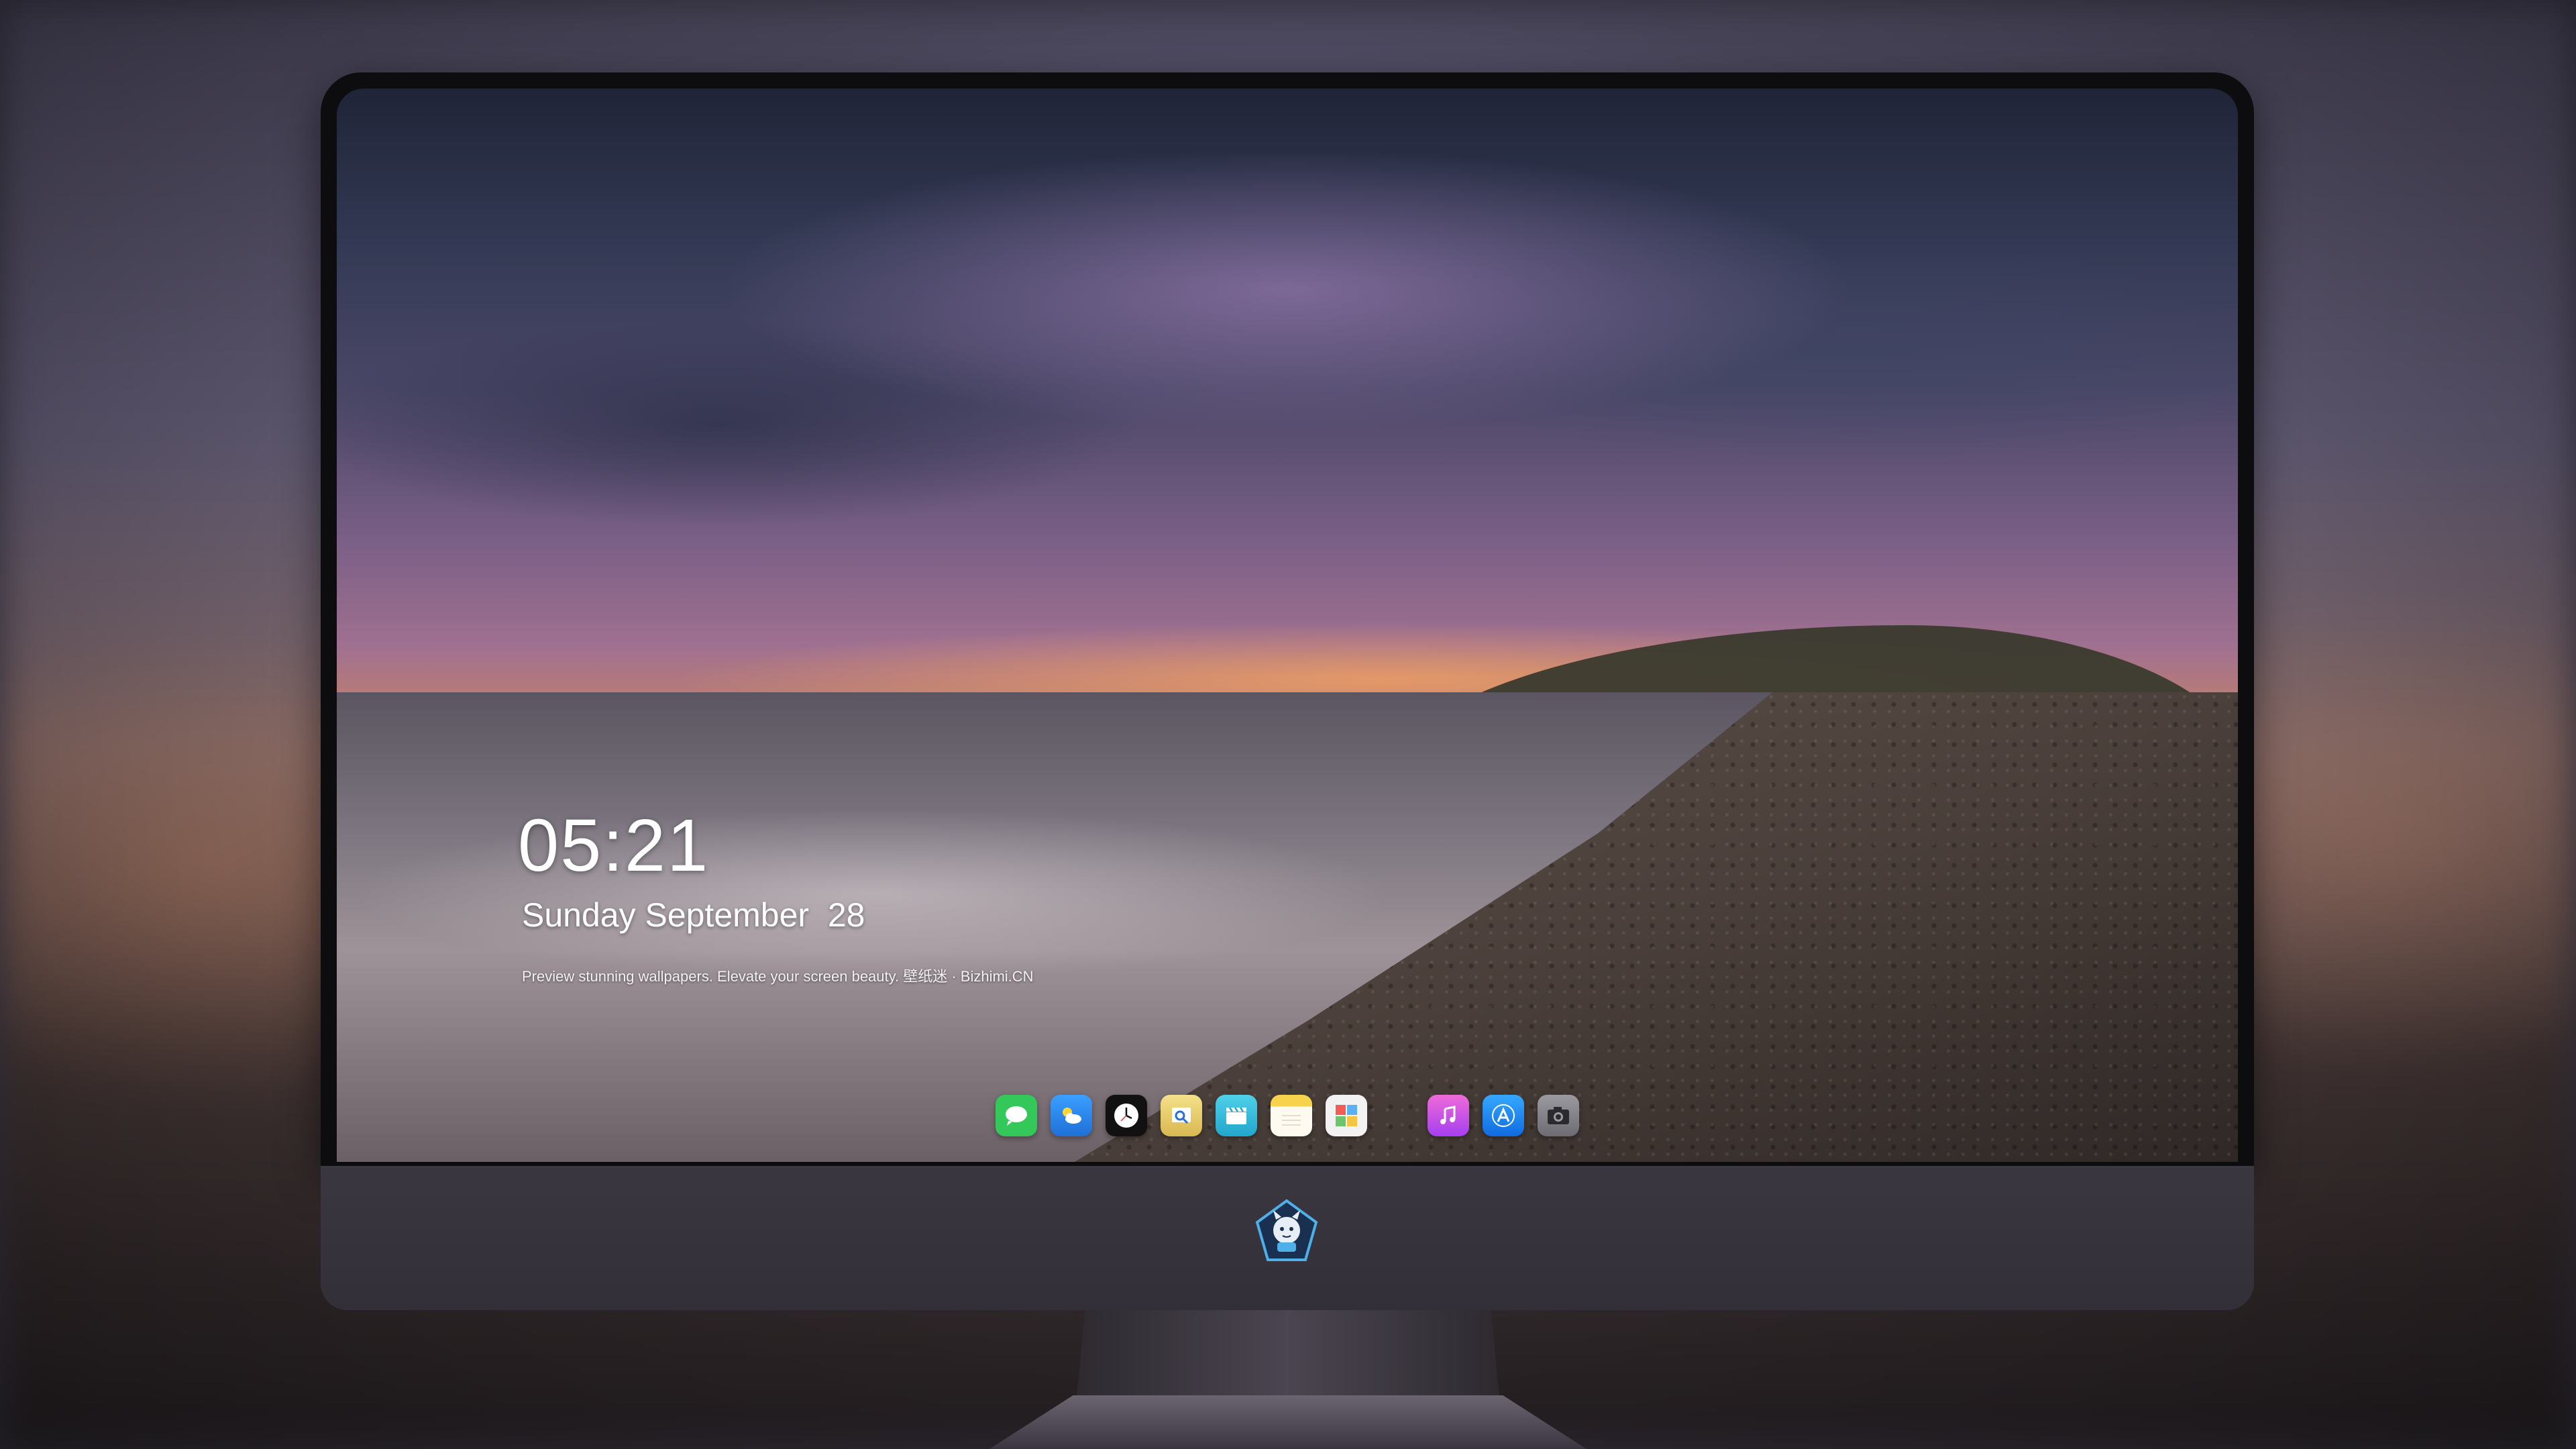 This screenshot has width=2576, height=1449. Describe the element at coordinates (1288, 1422) in the screenshot. I see `monitor-stand-foot` at that location.